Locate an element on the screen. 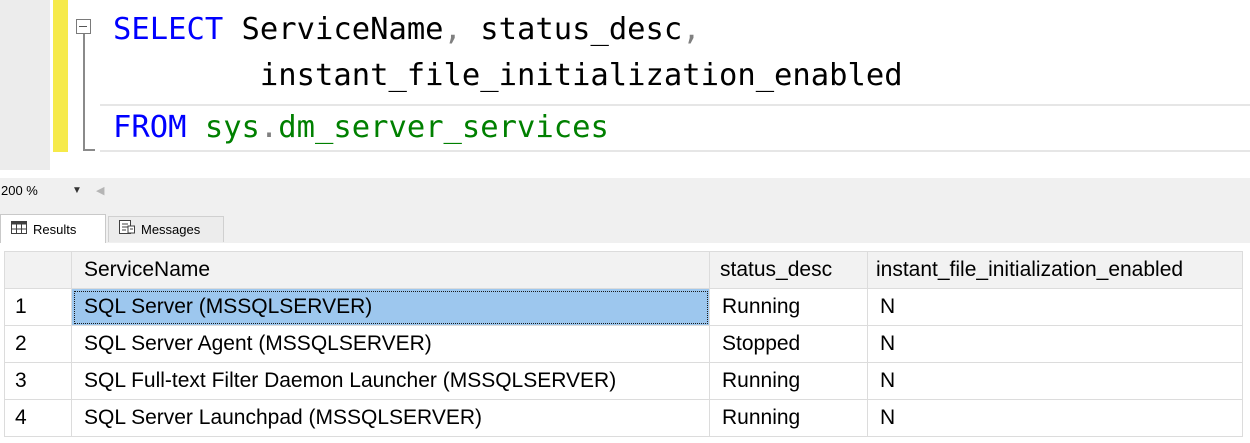  fold-region-end is located at coordinates (89, 150).